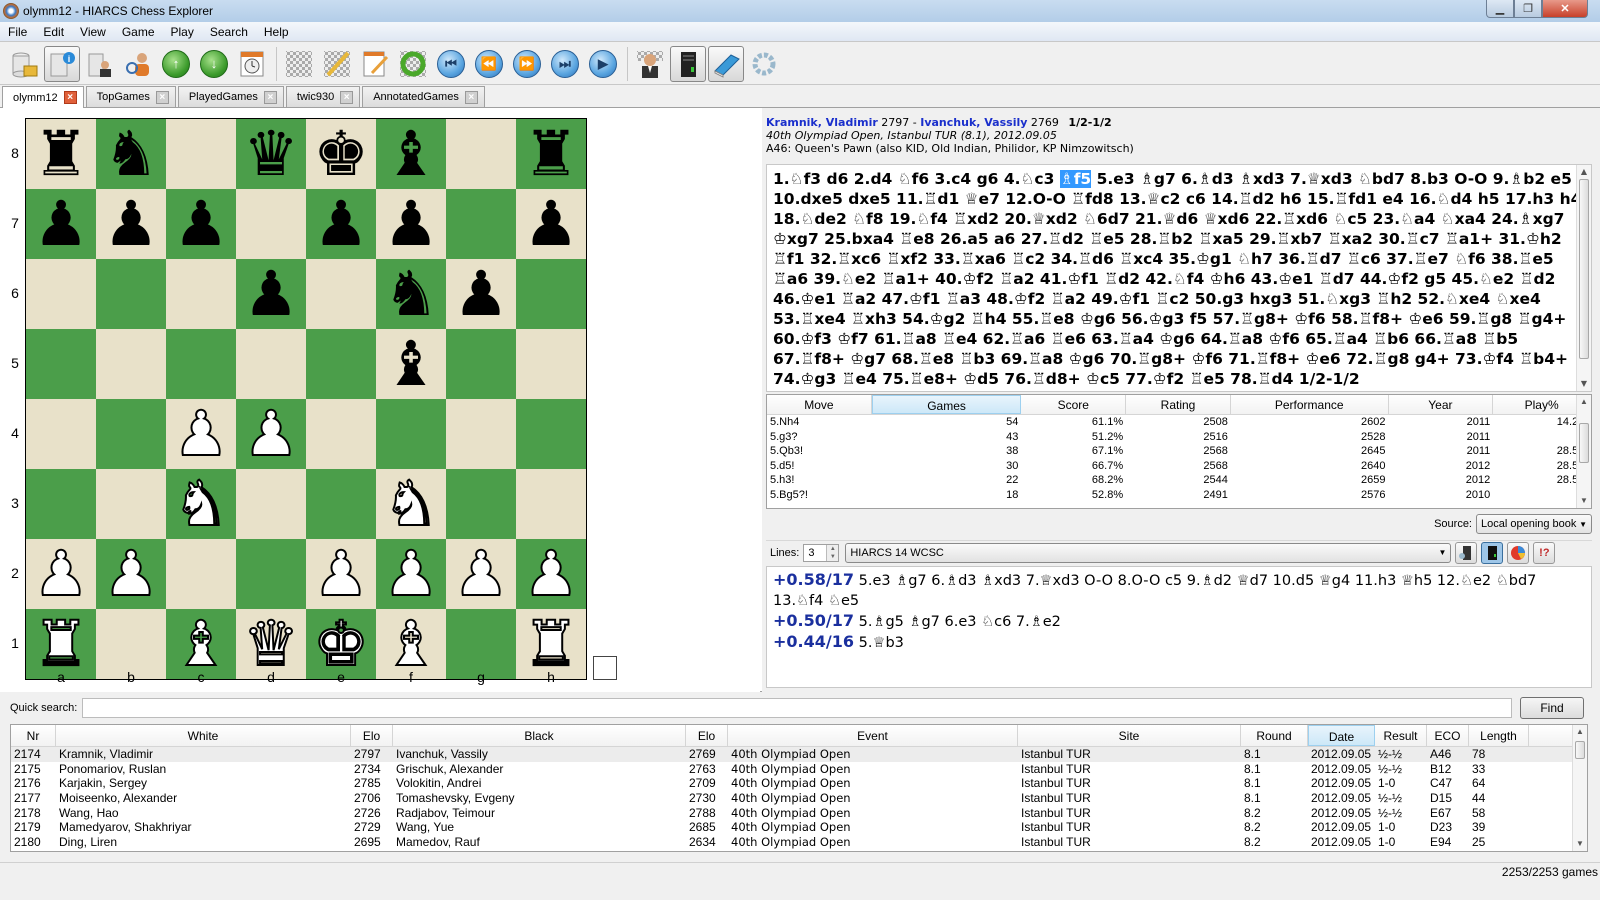  What do you see at coordinates (271, 154) in the screenshot?
I see `square-d8: ♛` at bounding box center [271, 154].